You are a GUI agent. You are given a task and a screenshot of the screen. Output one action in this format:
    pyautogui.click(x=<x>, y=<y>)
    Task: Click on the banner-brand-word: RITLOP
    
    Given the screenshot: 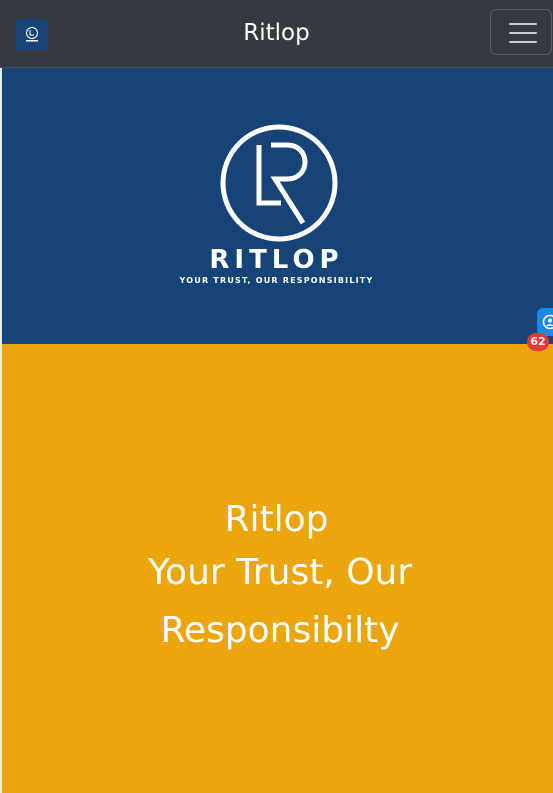 What is the action you would take?
    pyautogui.click(x=276, y=260)
    